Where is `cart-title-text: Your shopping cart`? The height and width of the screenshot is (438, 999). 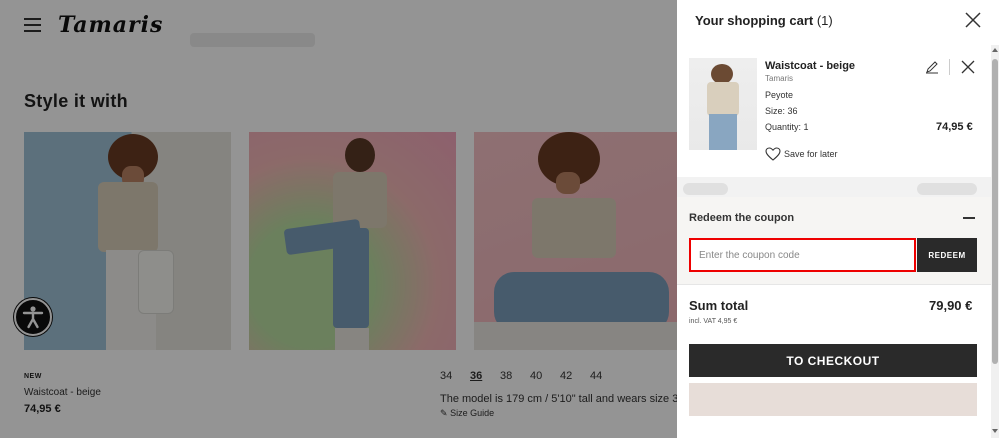 cart-title-text: Your shopping cart is located at coordinates (754, 20).